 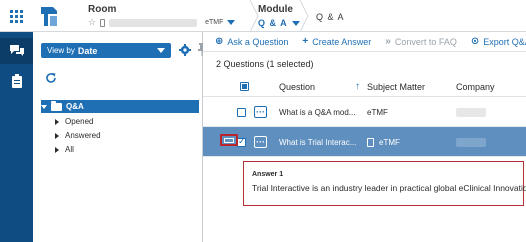 I want to click on breadcrumb-separator-icon, so click(x=304, y=16).